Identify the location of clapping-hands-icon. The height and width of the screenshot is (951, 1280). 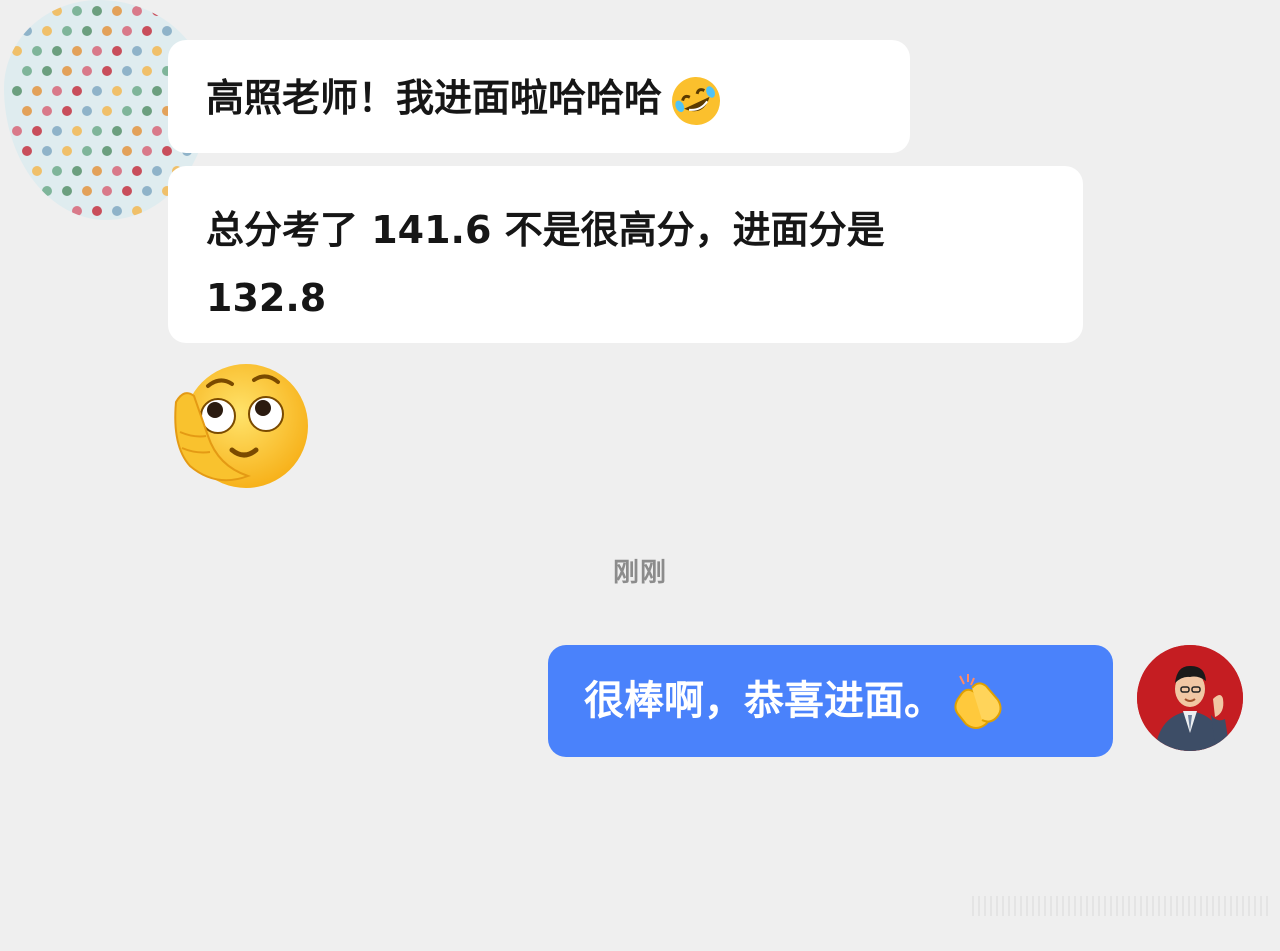
(978, 701).